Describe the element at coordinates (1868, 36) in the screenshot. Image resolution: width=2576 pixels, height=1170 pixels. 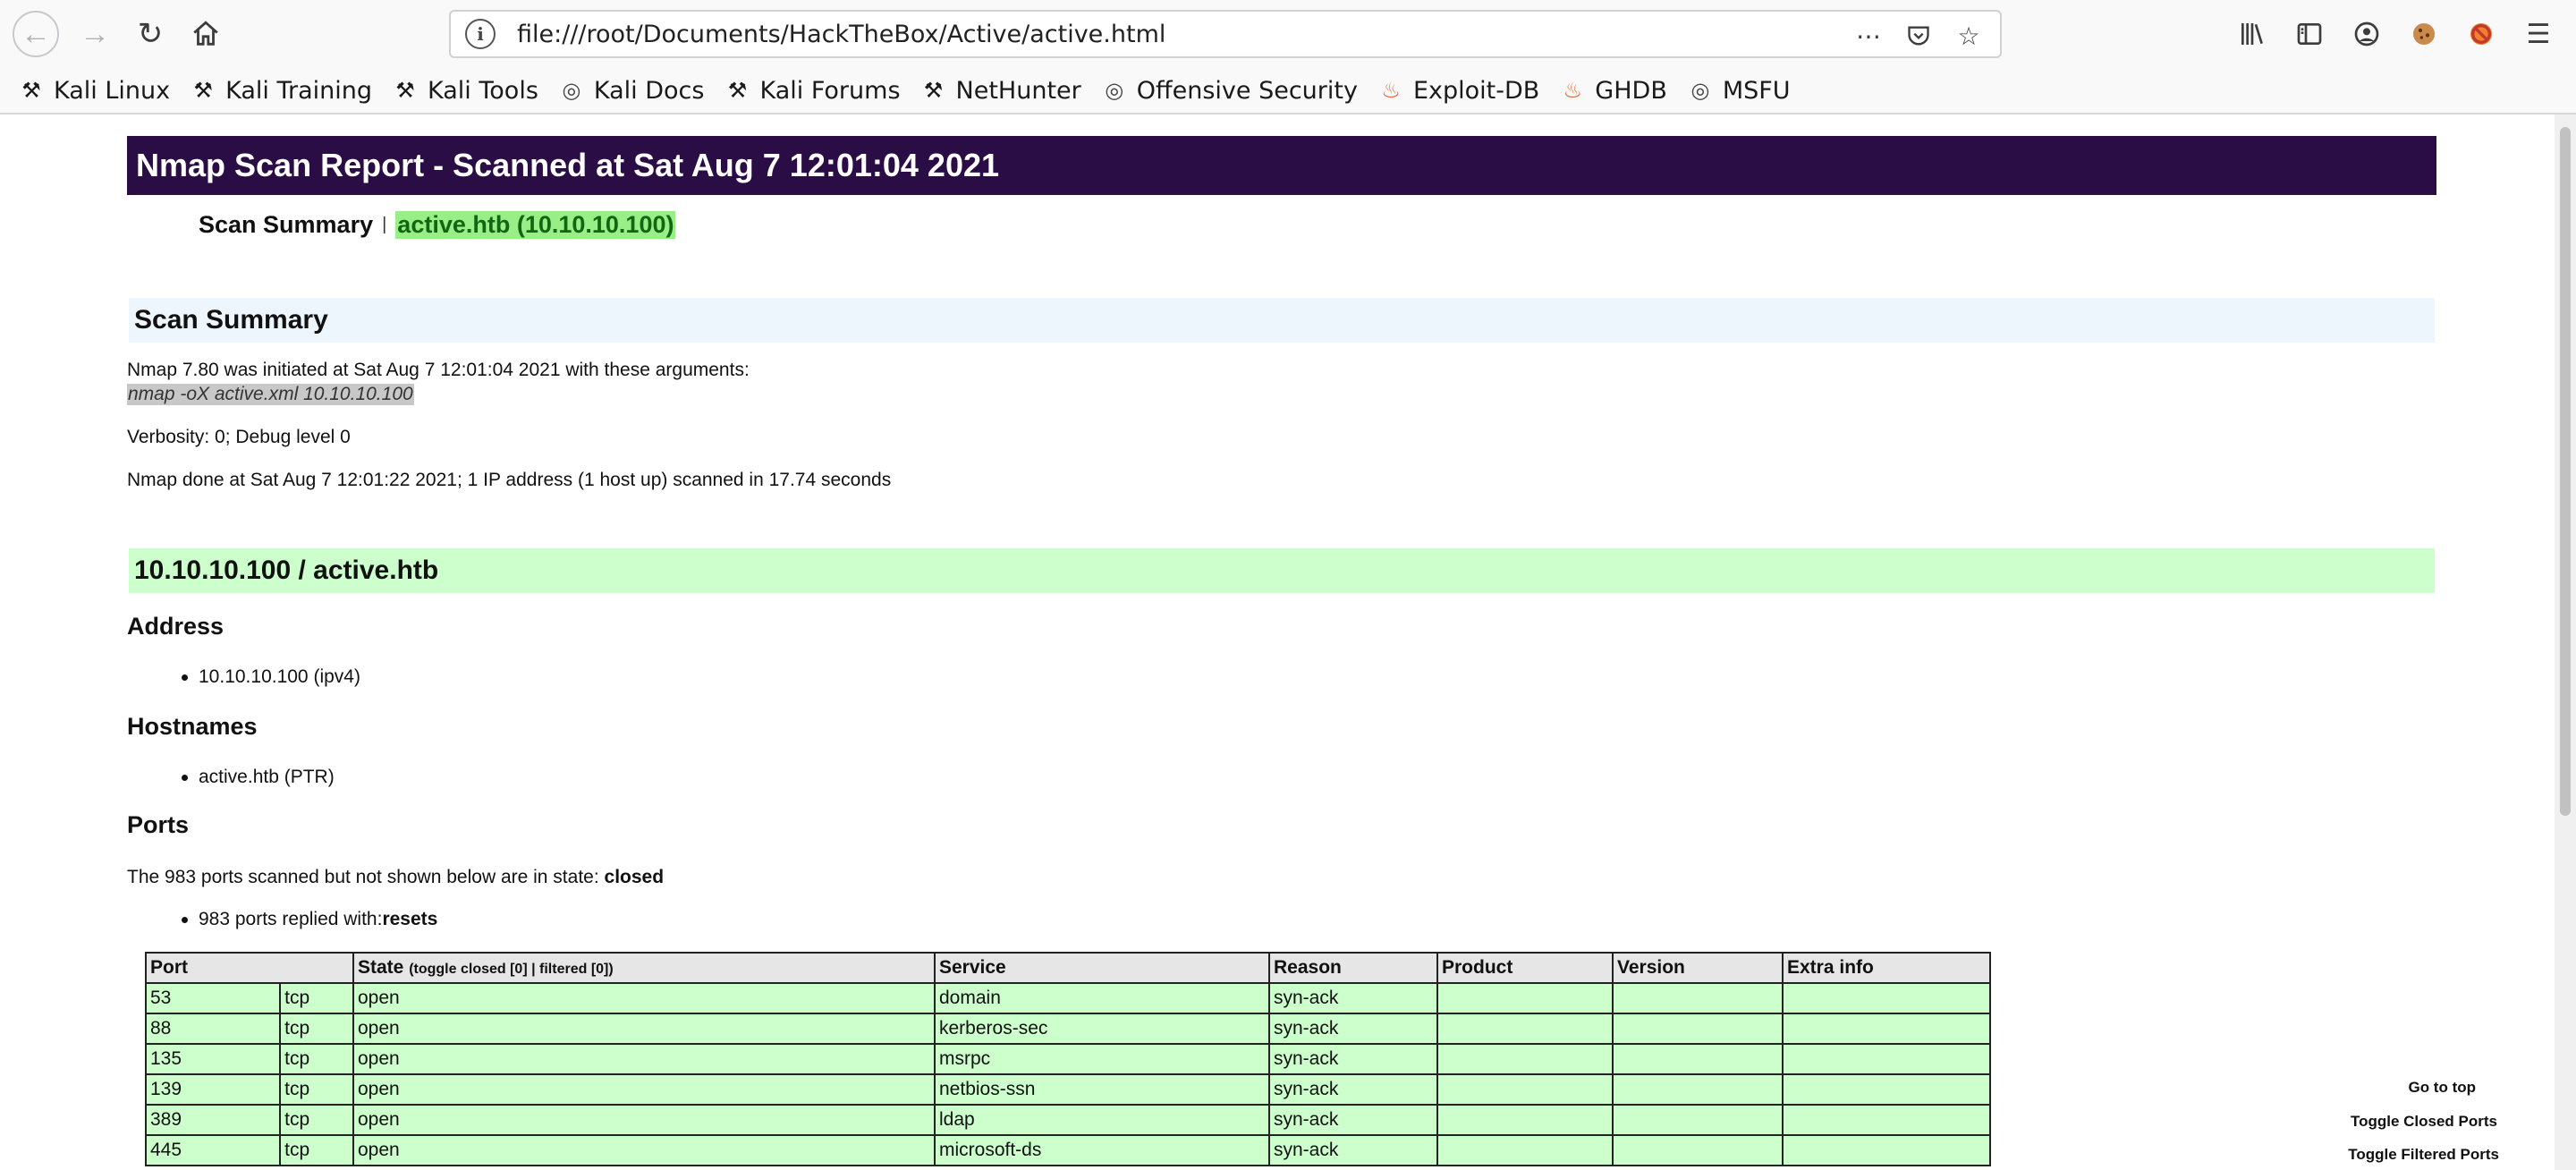
I see `page-actions-icon: ⋯` at that location.